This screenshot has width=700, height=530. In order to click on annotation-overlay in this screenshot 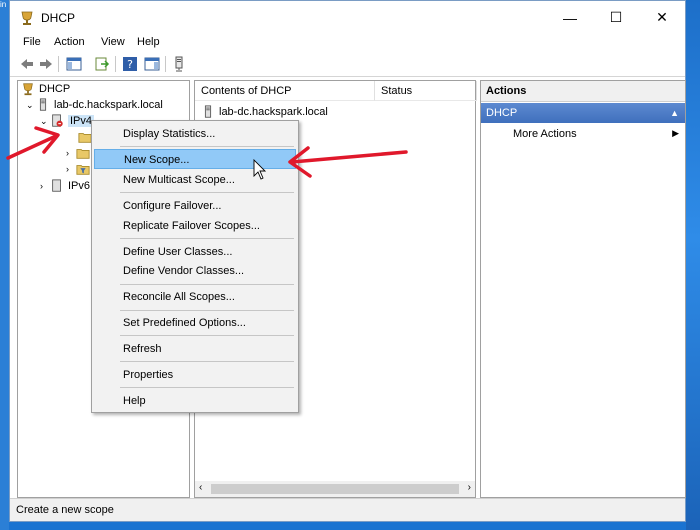, I will do `click(207, 153)`.